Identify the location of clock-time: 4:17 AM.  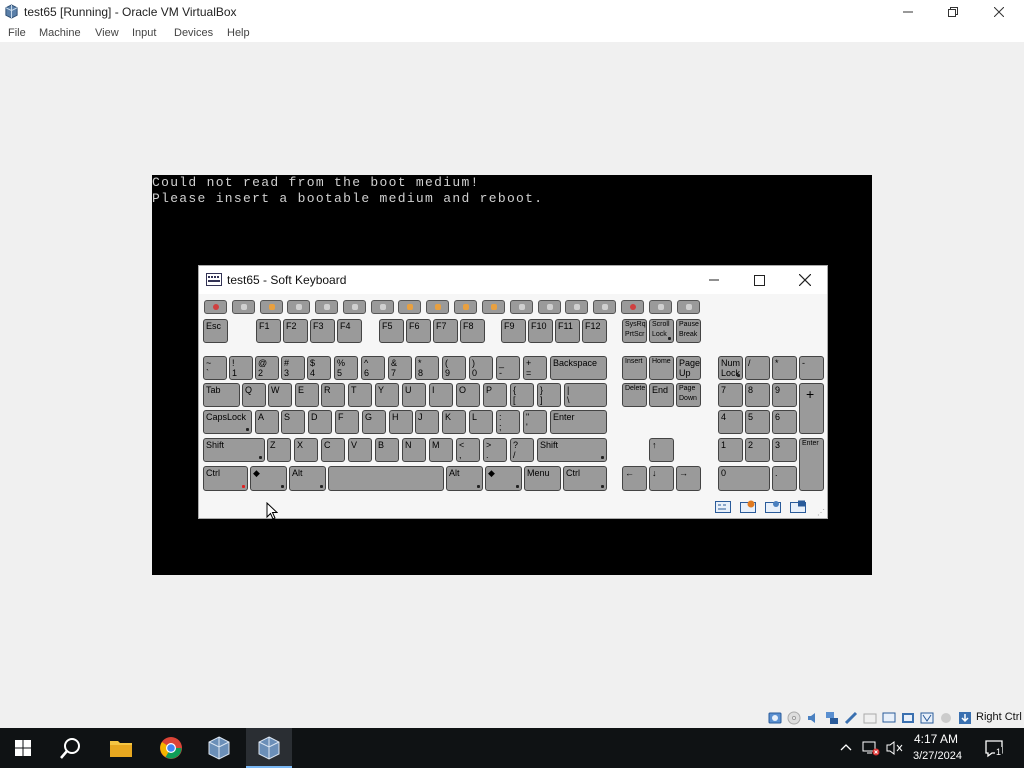
(936, 739).